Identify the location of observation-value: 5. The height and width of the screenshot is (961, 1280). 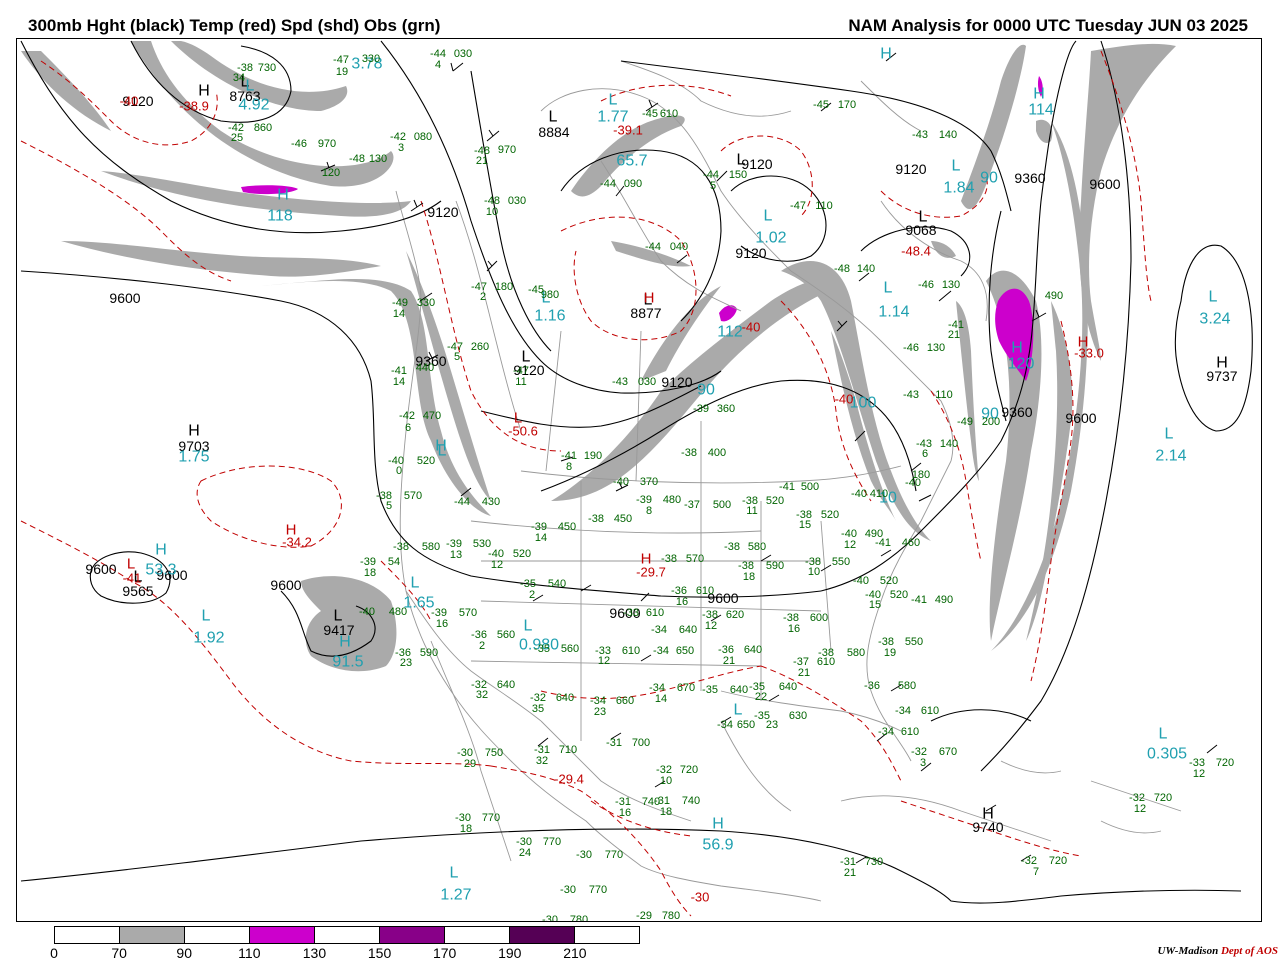
(713, 186).